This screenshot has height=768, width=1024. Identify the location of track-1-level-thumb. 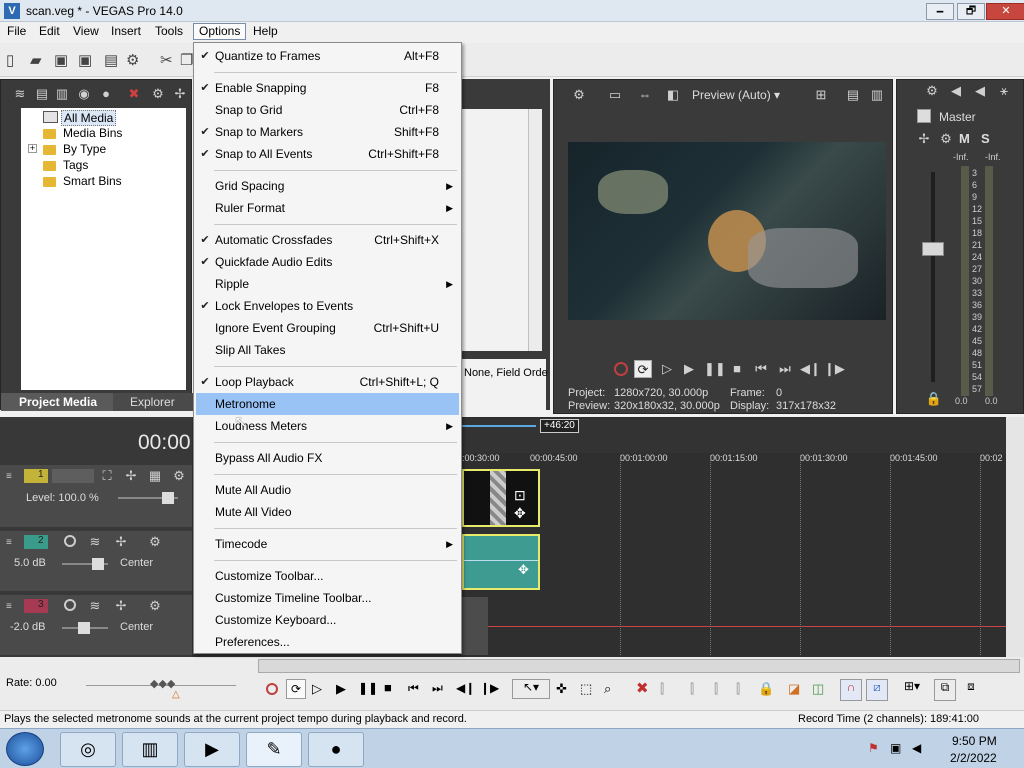
(168, 498).